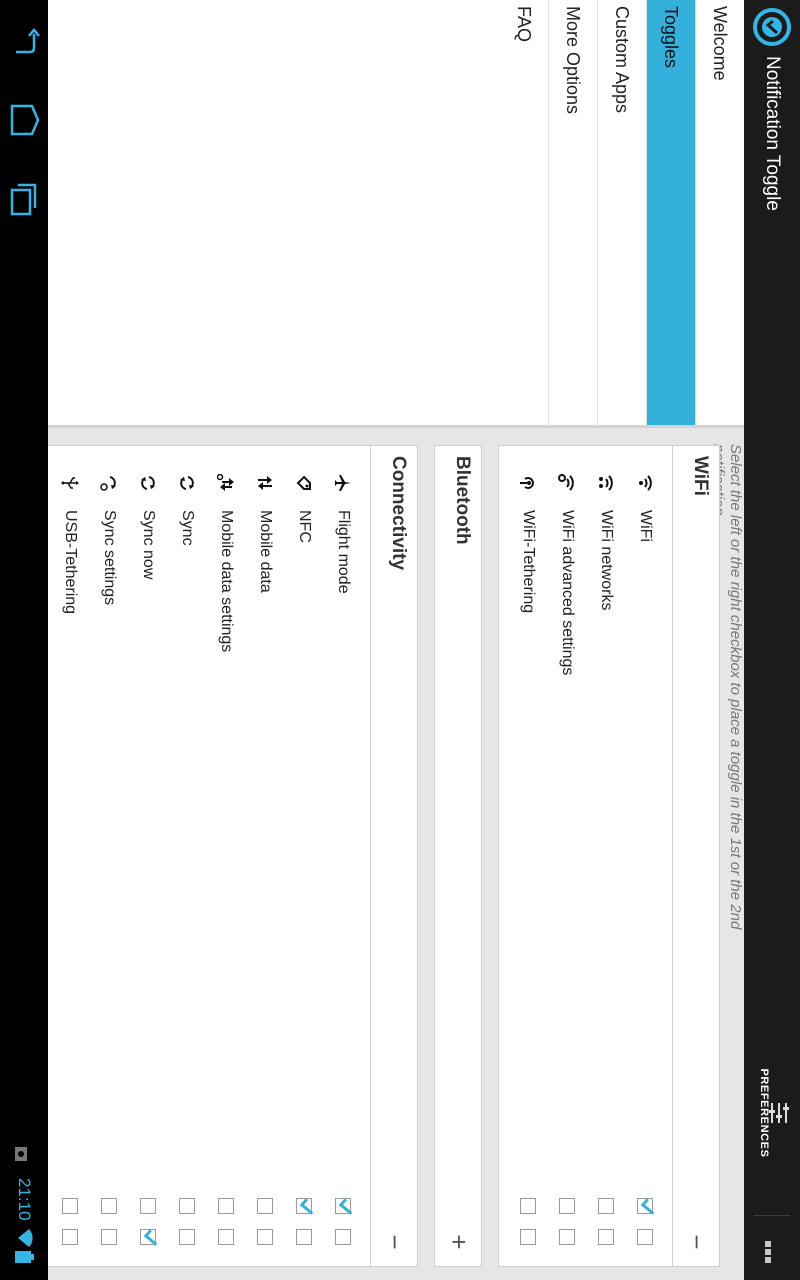 This screenshot has height=1280, width=800. I want to click on bluetooth-section: Bluetooth +, so click(458, 856).